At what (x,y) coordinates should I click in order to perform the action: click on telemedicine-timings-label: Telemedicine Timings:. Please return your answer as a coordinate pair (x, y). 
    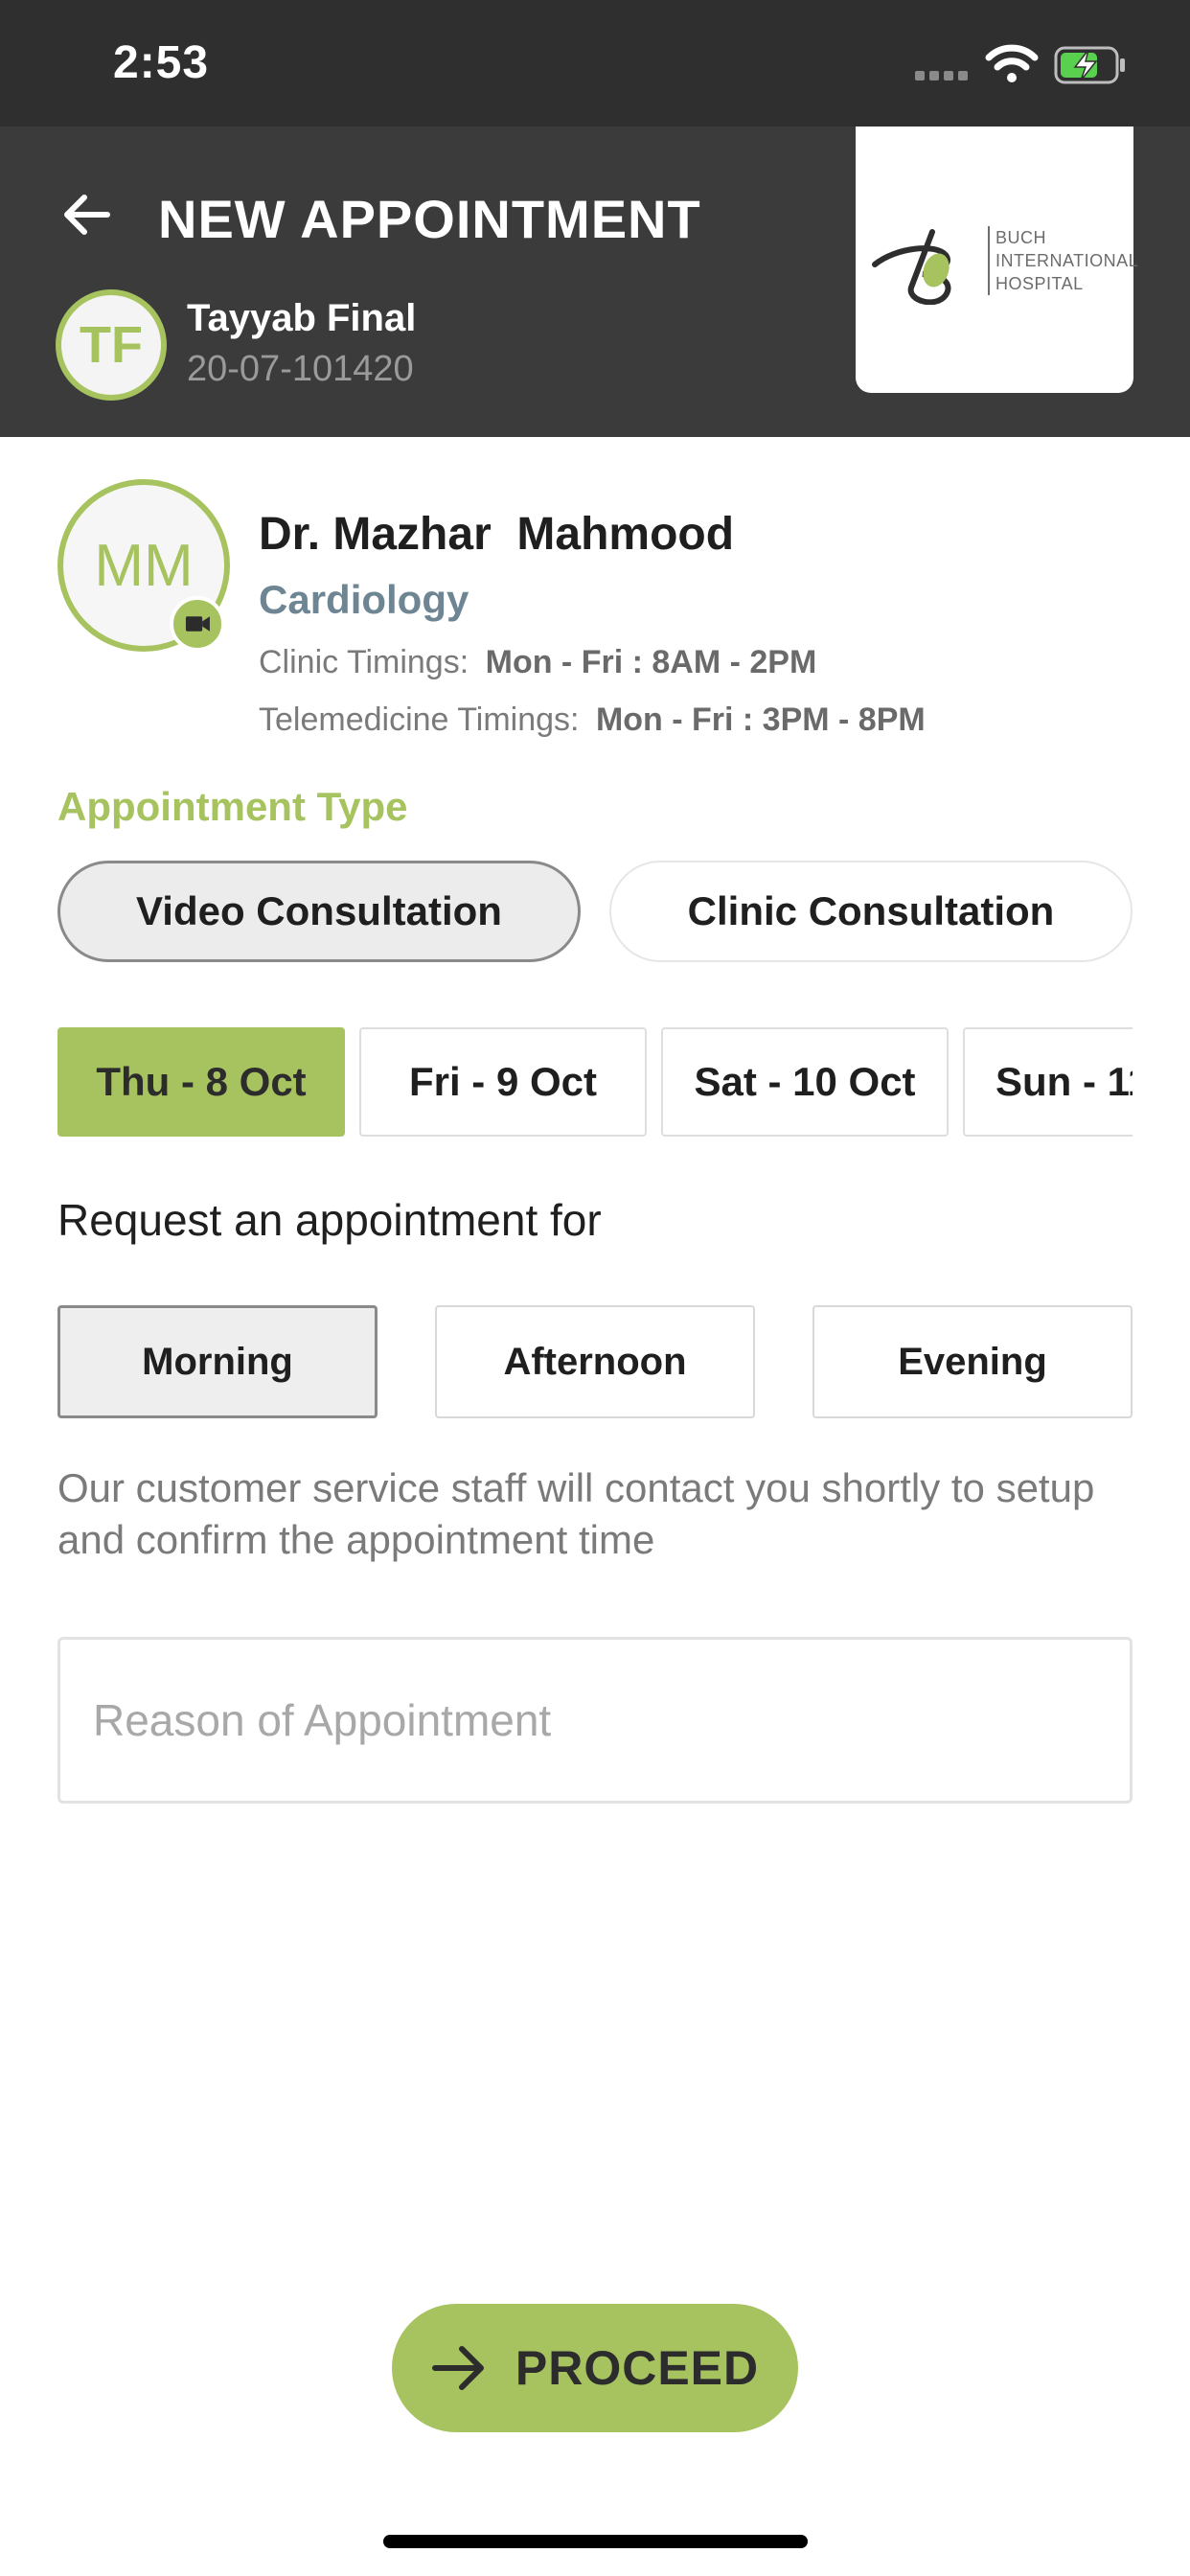
    Looking at the image, I should click on (420, 720).